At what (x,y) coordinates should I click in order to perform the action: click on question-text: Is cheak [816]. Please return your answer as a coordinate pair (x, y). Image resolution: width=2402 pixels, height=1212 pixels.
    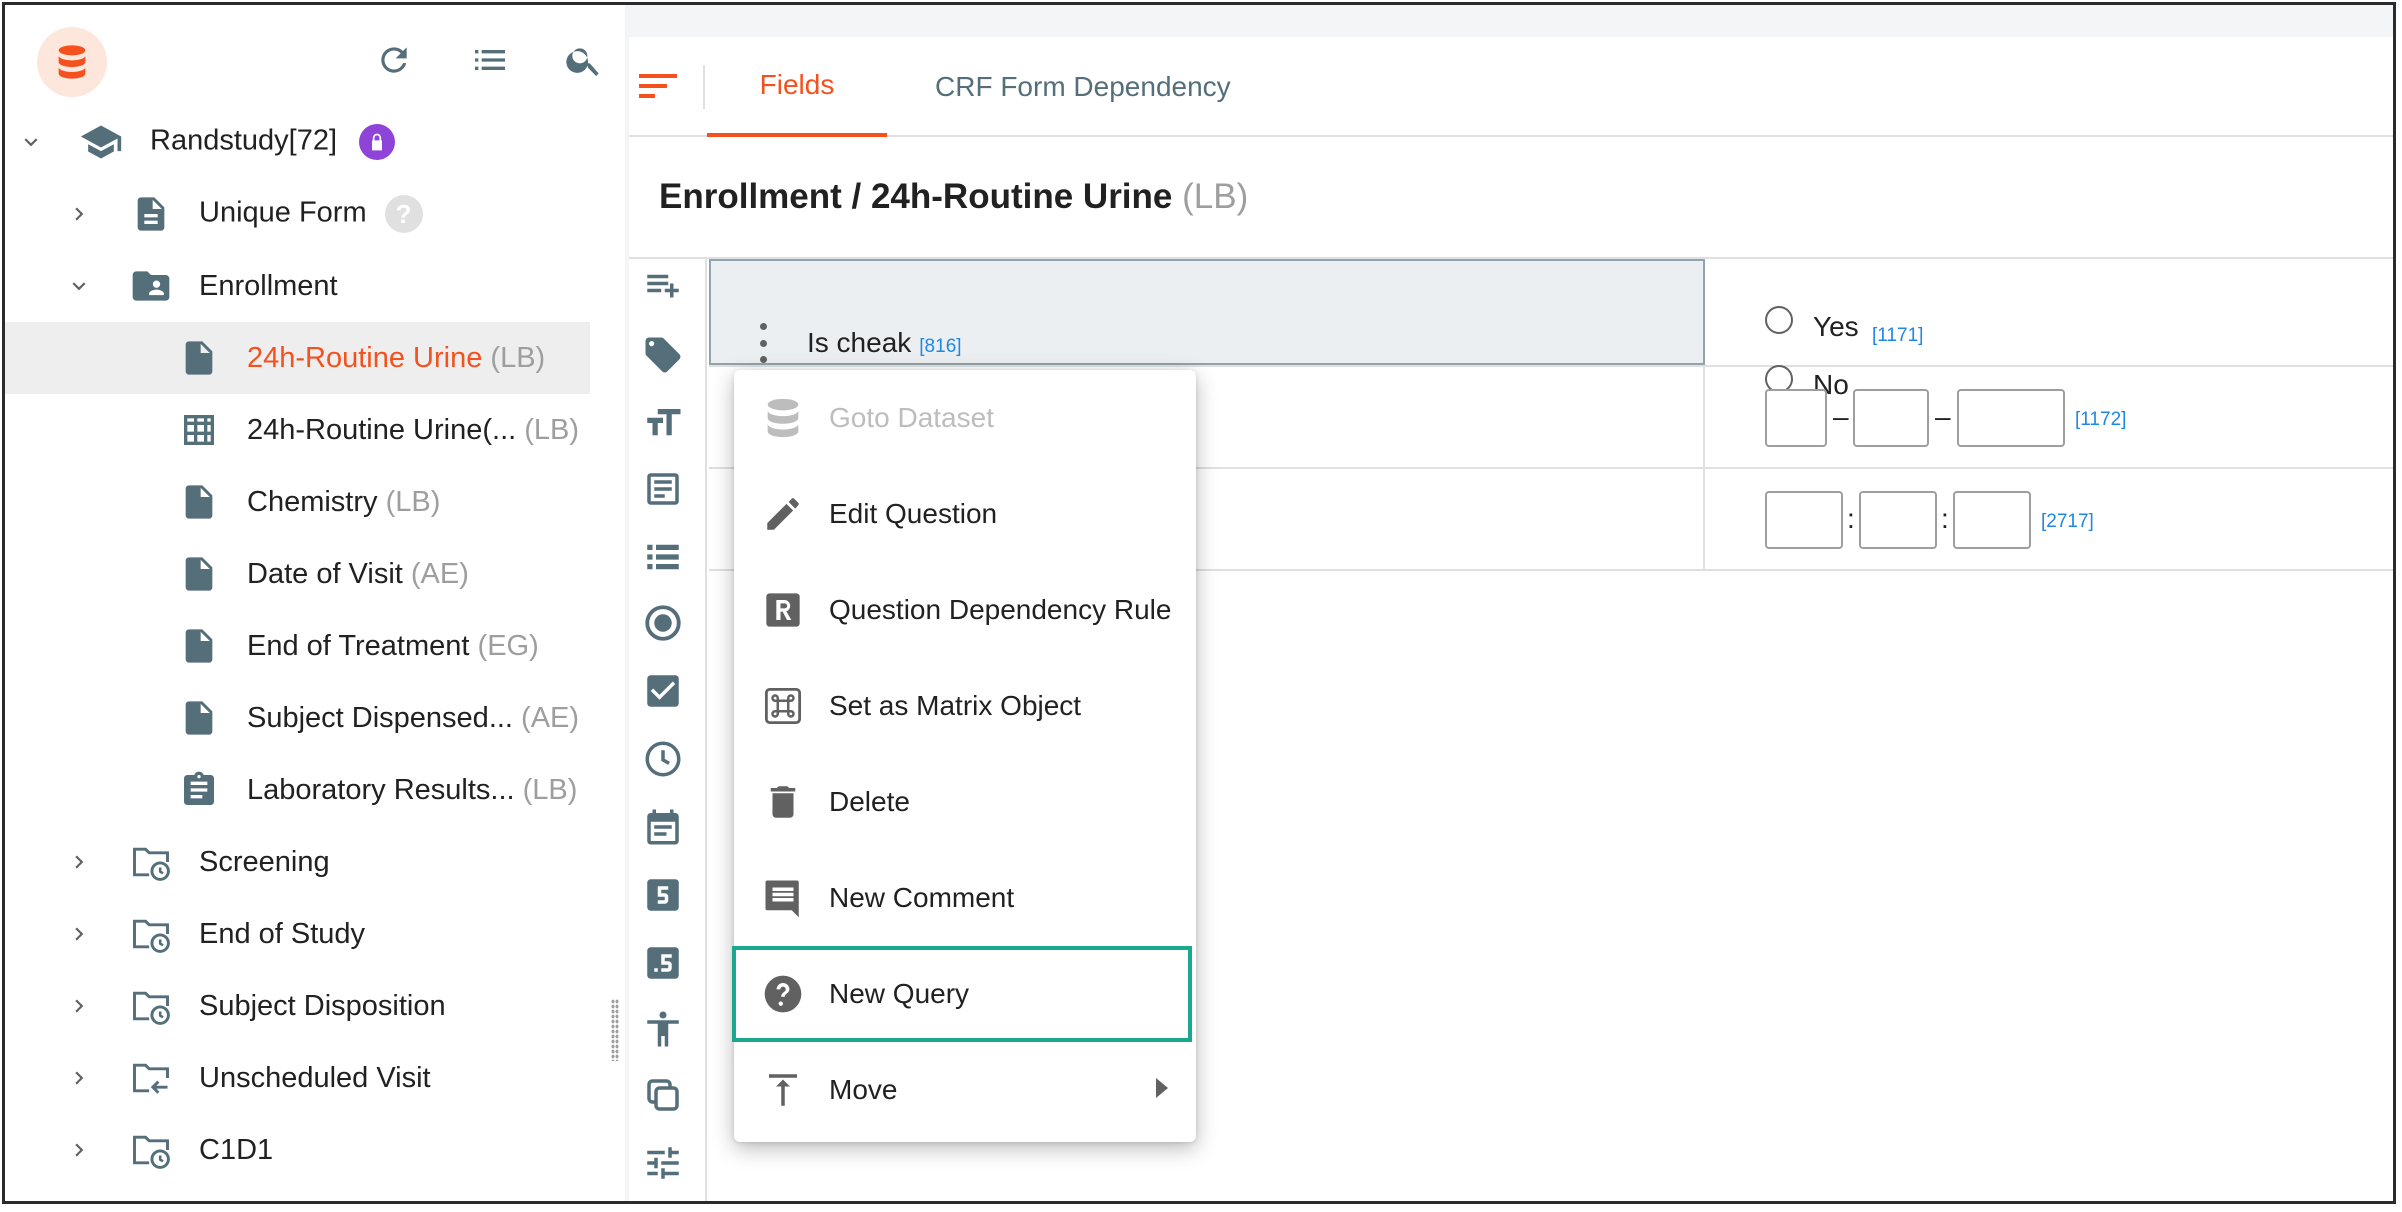
    Looking at the image, I should click on (884, 342).